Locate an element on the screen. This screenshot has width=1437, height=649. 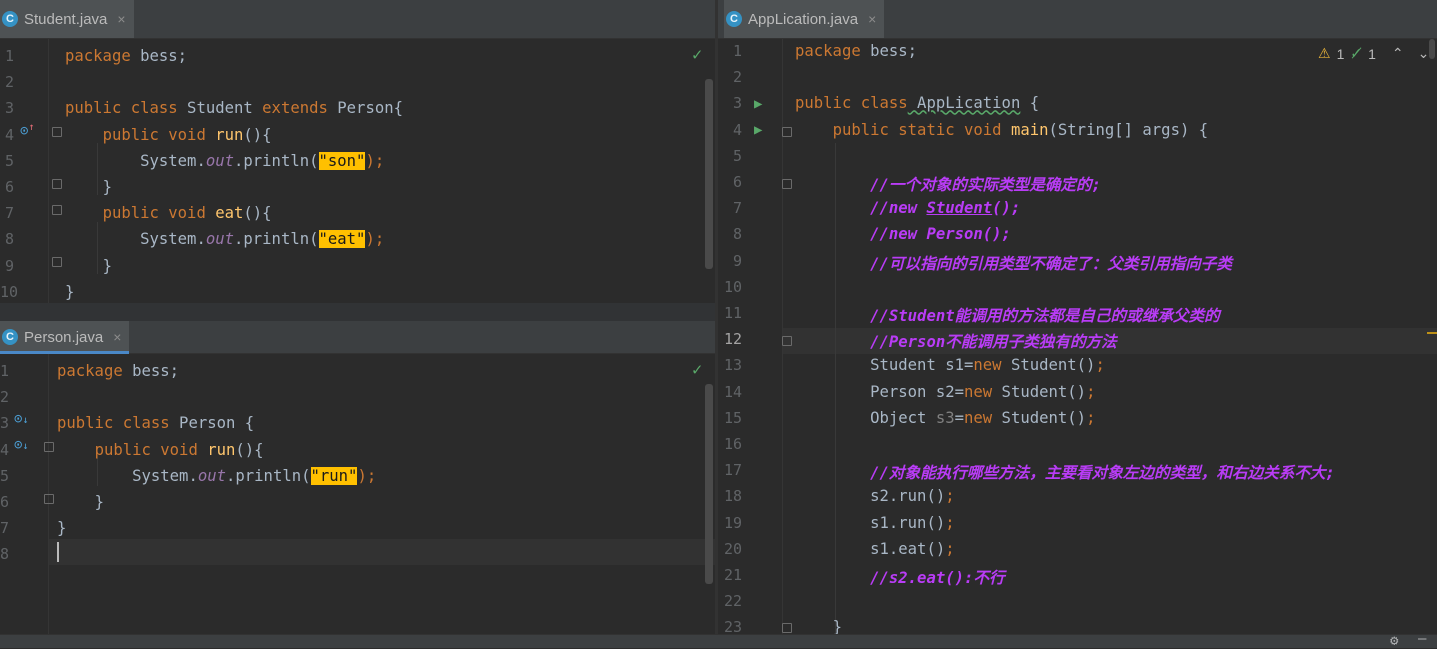
code-text: s2.run() is located at coordinates (908, 496).